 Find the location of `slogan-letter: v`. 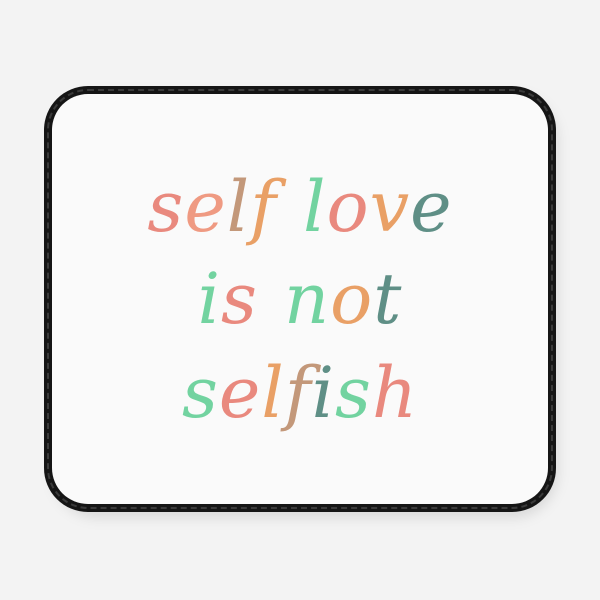

slogan-letter: v is located at coordinates (390, 207).